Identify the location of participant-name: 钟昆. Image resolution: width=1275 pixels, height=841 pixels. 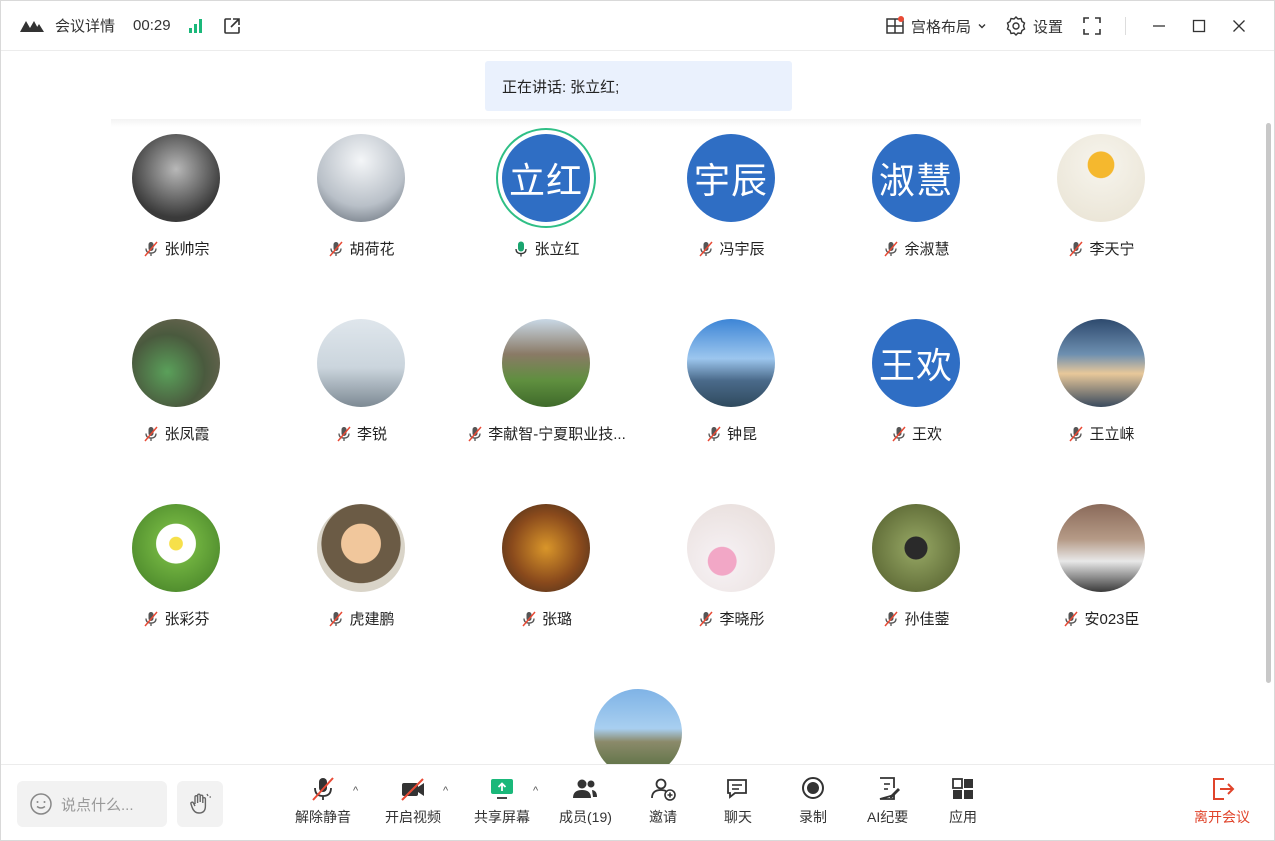
(741, 434).